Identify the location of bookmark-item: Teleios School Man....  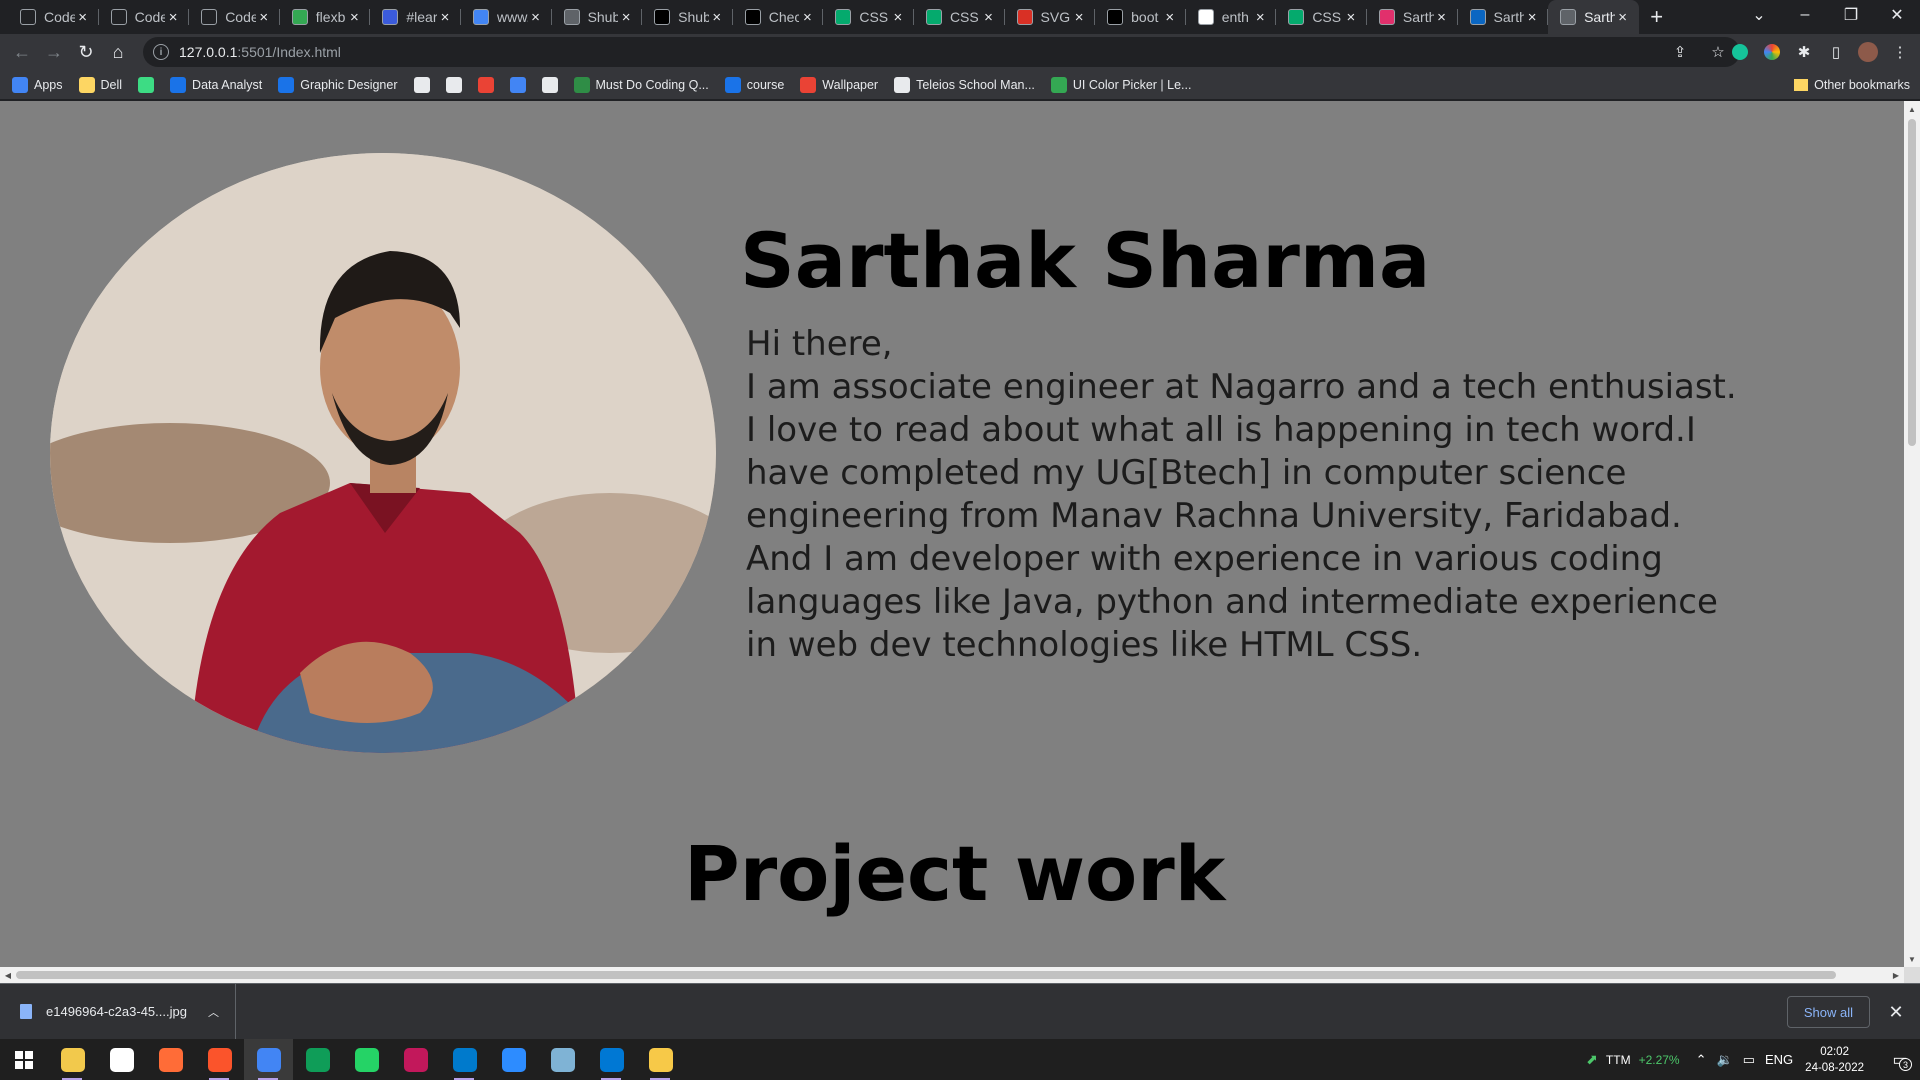
(964, 84).